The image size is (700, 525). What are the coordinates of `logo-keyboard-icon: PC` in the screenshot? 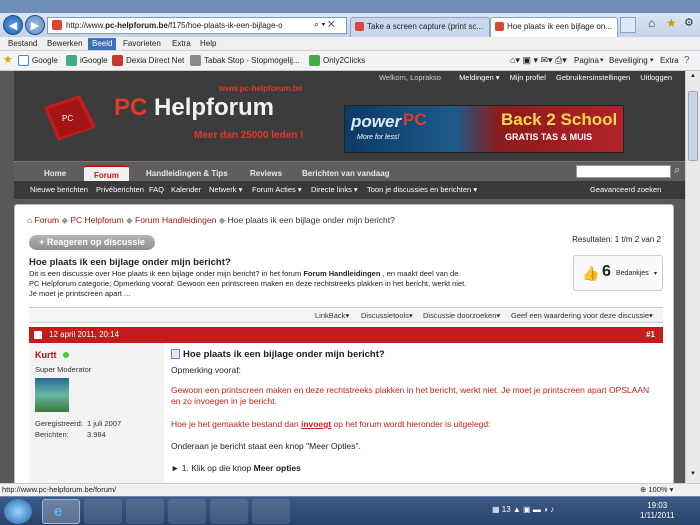 It's located at (70, 118).